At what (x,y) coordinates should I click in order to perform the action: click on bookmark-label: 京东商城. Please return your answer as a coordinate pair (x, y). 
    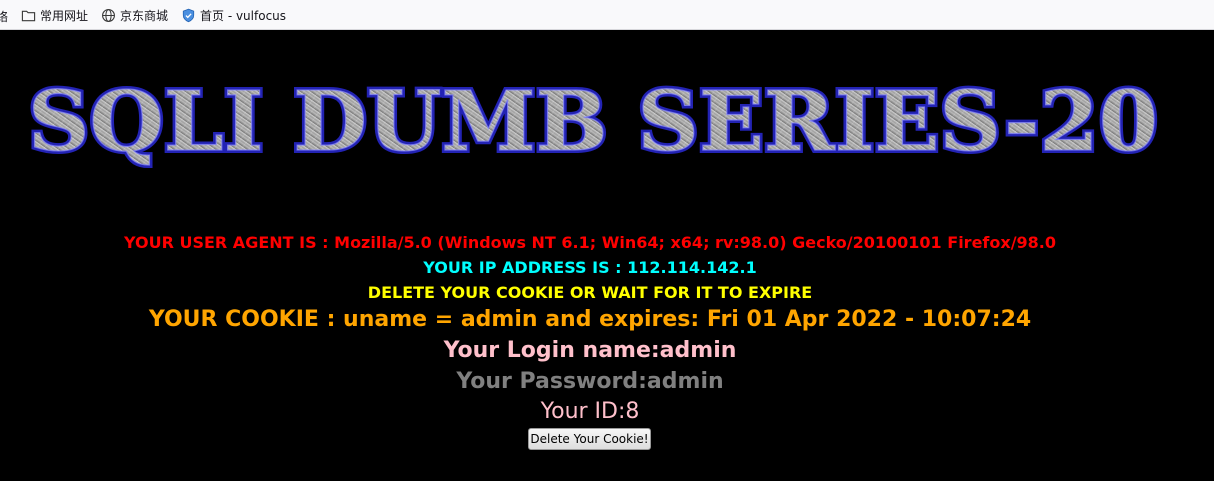
    Looking at the image, I should click on (144, 15).